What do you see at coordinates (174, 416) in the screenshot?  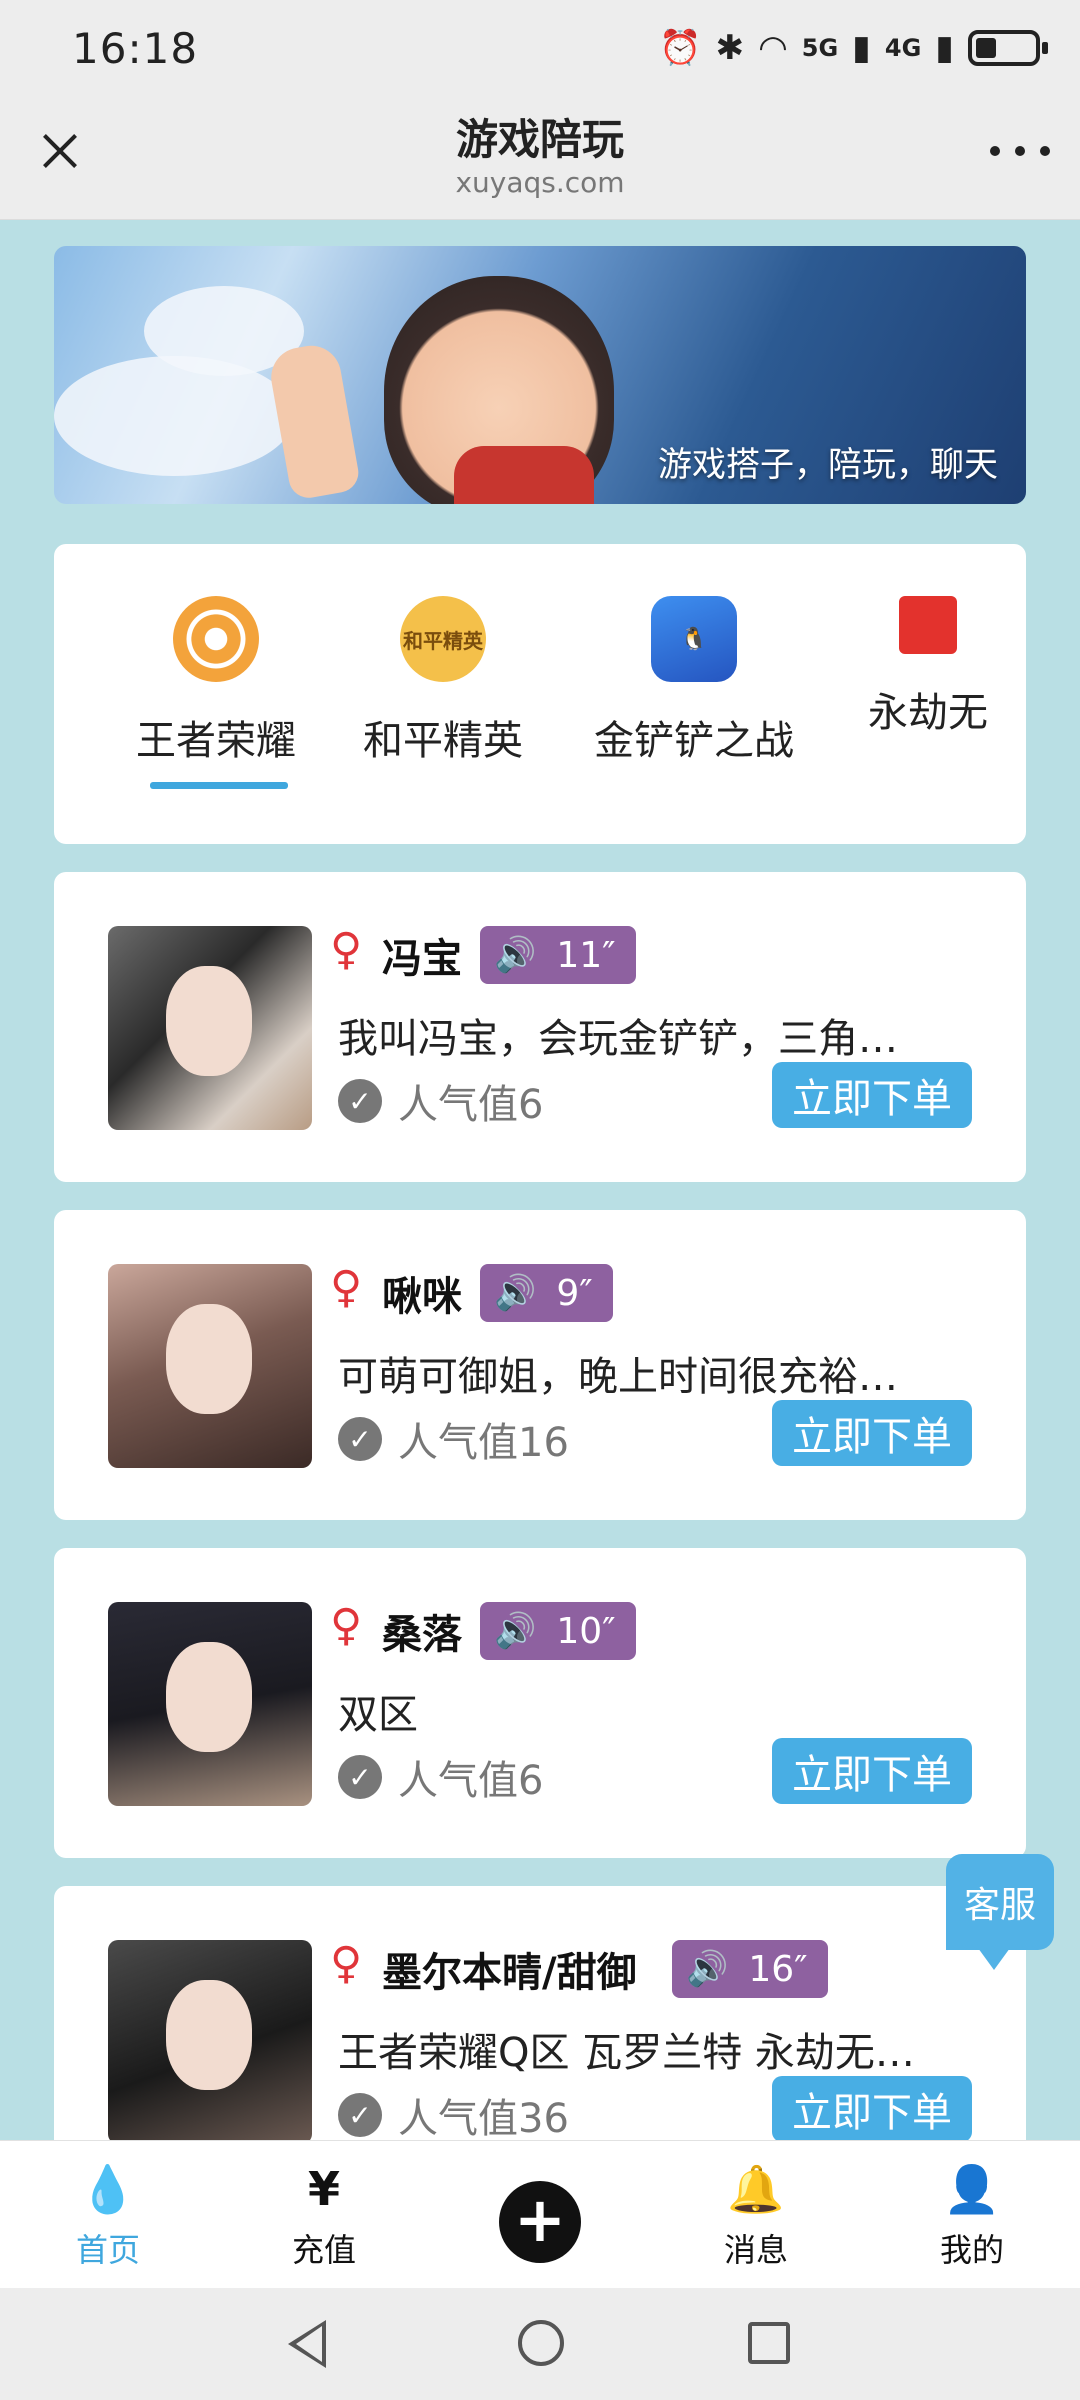 I see `cloud-decoration` at bounding box center [174, 416].